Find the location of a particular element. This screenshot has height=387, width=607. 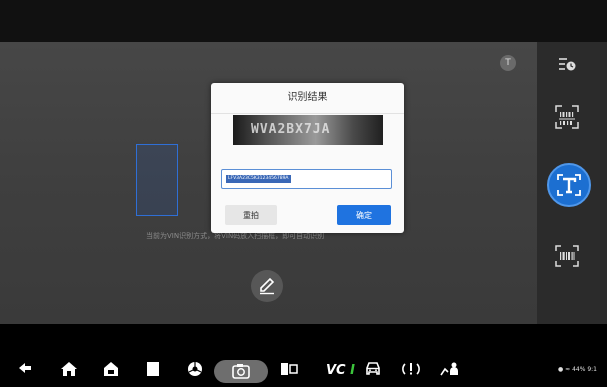

launcher-home-icon is located at coordinates (111, 371).